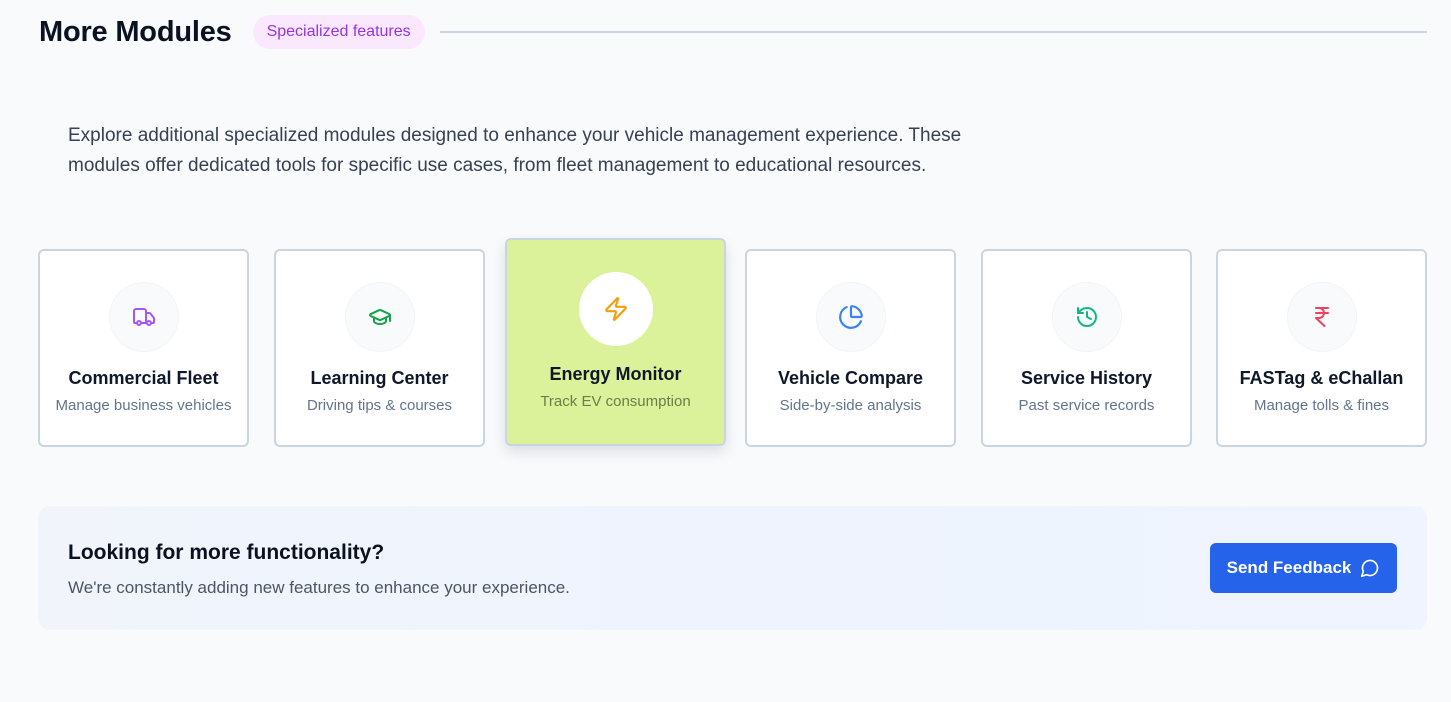 The height and width of the screenshot is (702, 1451). Describe the element at coordinates (850, 317) in the screenshot. I see `pie-chart-icon` at that location.